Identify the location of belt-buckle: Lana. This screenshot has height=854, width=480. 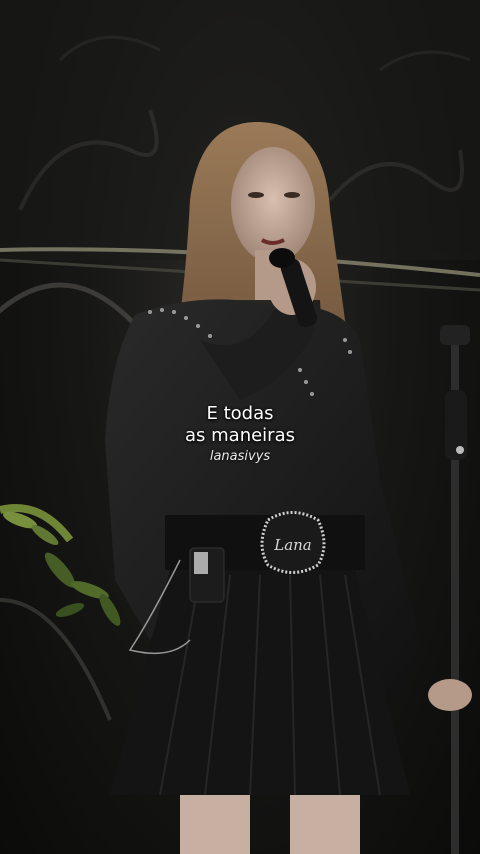
(293, 542).